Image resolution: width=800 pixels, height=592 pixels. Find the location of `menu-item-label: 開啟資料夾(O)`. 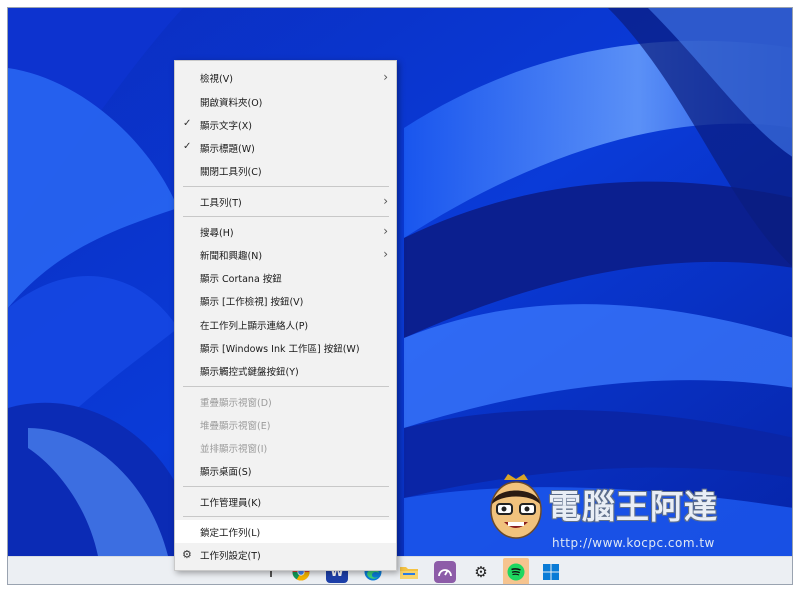

menu-item-label: 開啟資料夾(O) is located at coordinates (231, 103).